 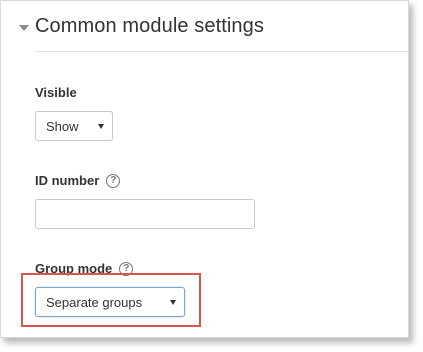 I want to click on id-number-label: ID number ?, so click(x=78, y=180).